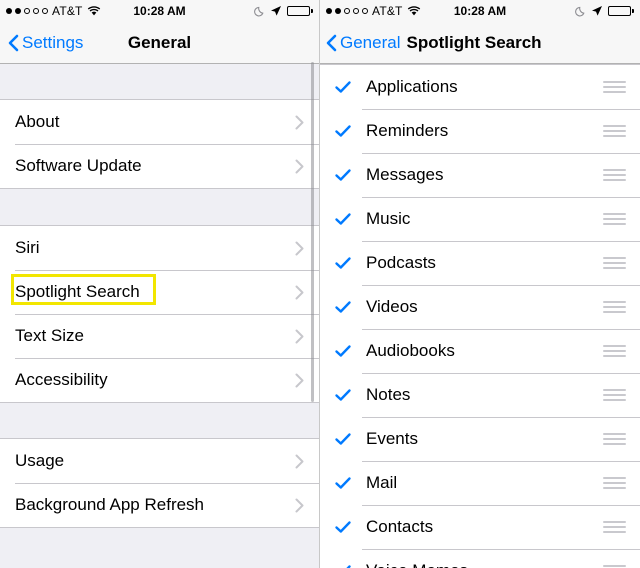  What do you see at coordinates (482, 564) in the screenshot?
I see `spotlight-item-label: Voice Memos` at bounding box center [482, 564].